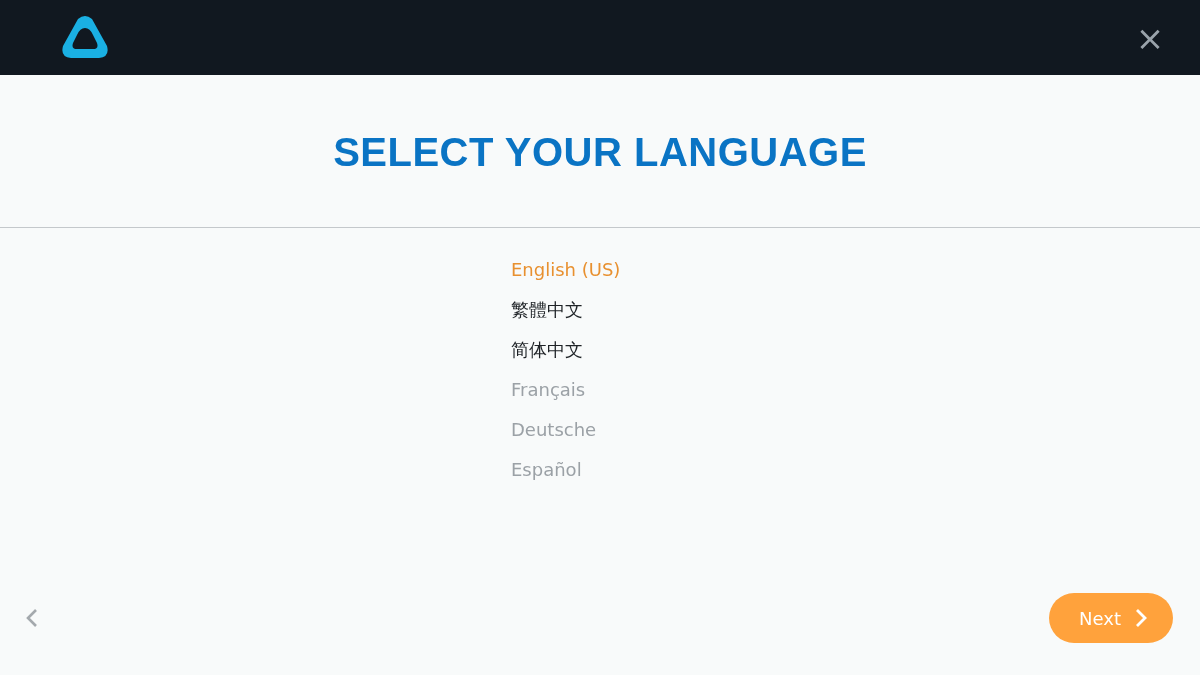 This screenshot has height=675, width=1200. What do you see at coordinates (32, 618) in the screenshot?
I see `chevron-left-icon` at bounding box center [32, 618].